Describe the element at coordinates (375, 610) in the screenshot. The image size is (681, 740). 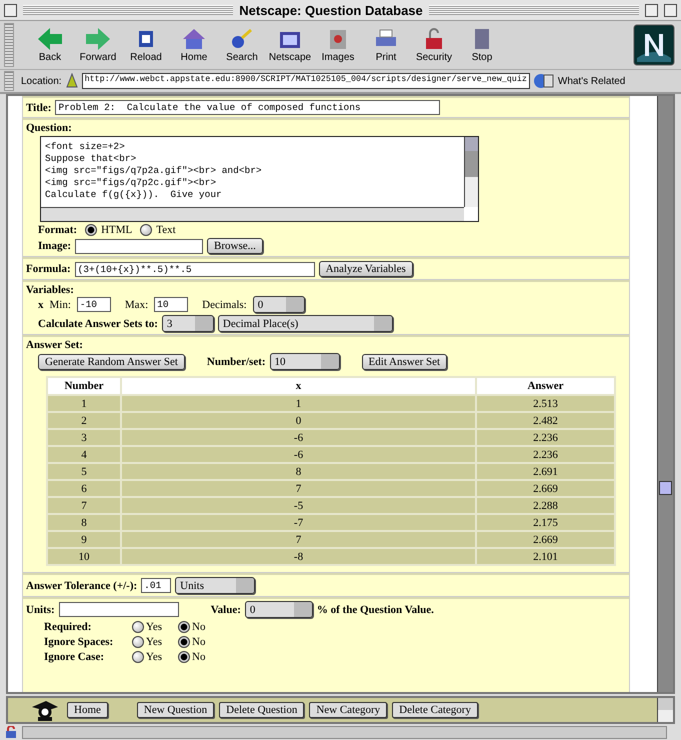
I see `field-label: % of the Question Value.` at that location.